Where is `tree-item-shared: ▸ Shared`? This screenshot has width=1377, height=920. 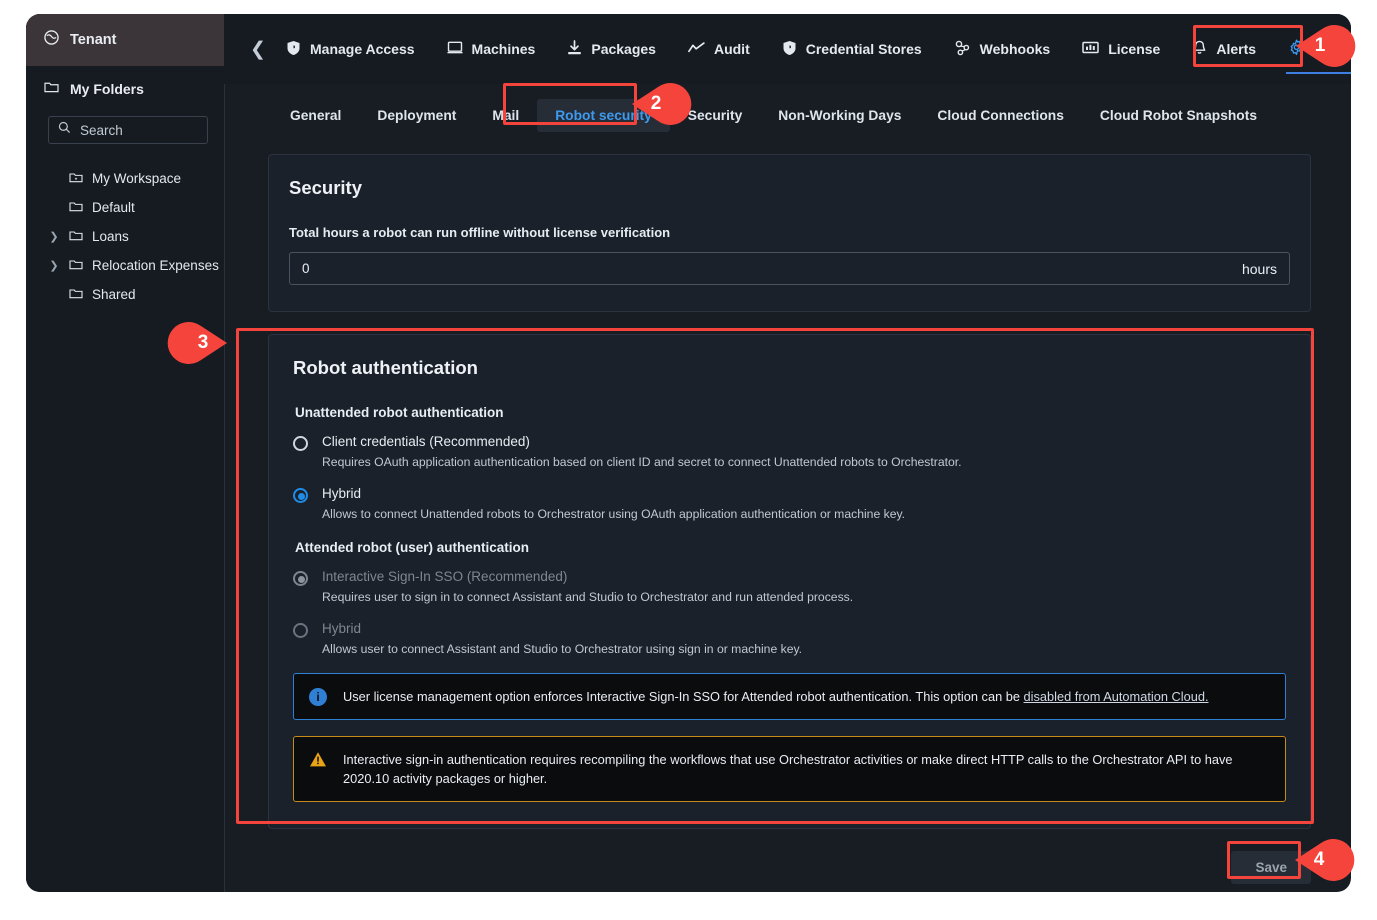
tree-item-shared: ▸ Shared is located at coordinates (125, 294).